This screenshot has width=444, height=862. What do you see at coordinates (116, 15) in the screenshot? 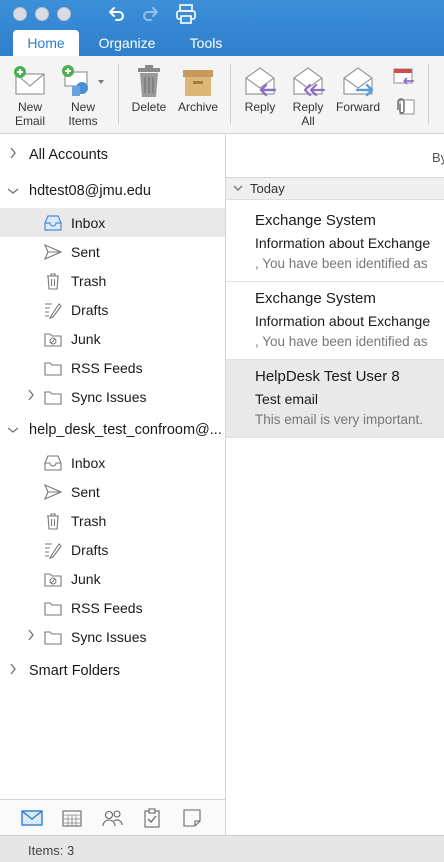
I see `undo-icon` at bounding box center [116, 15].